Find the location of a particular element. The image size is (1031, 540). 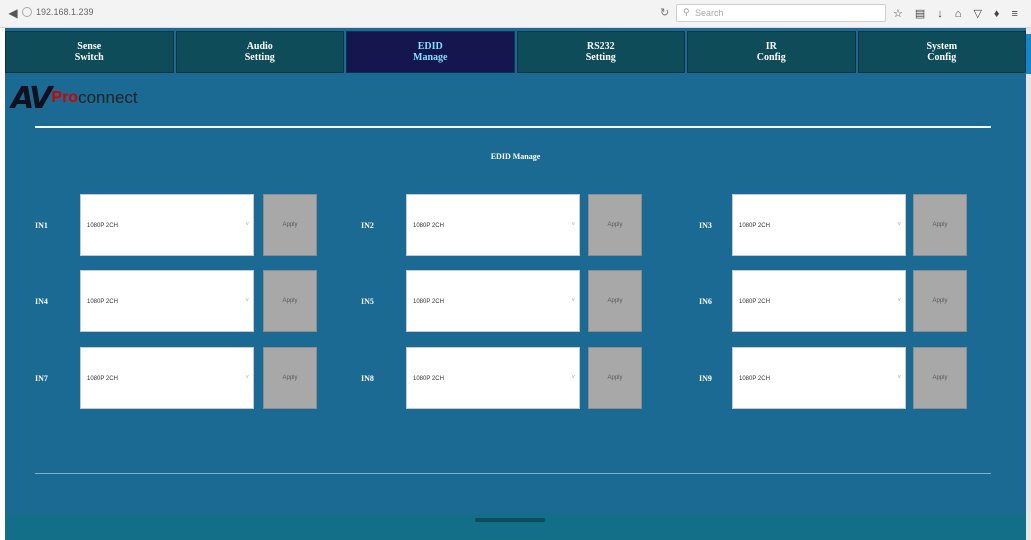

tab-label-line2: Manage is located at coordinates (430, 57).